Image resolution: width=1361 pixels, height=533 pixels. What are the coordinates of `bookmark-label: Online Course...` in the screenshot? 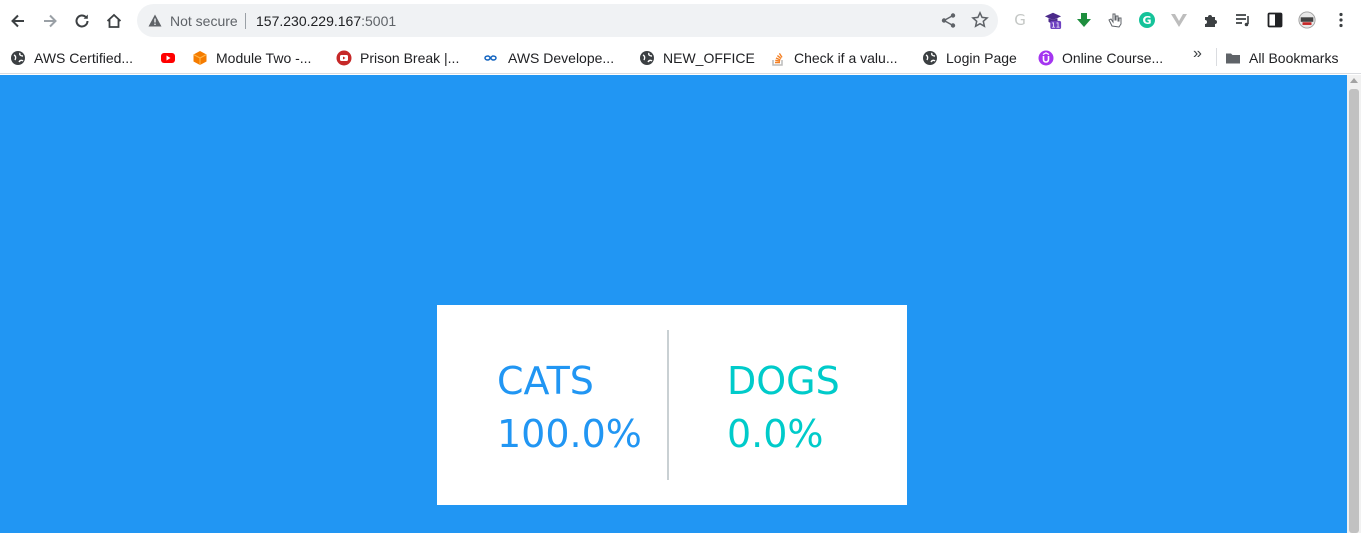 It's located at (1113, 58).